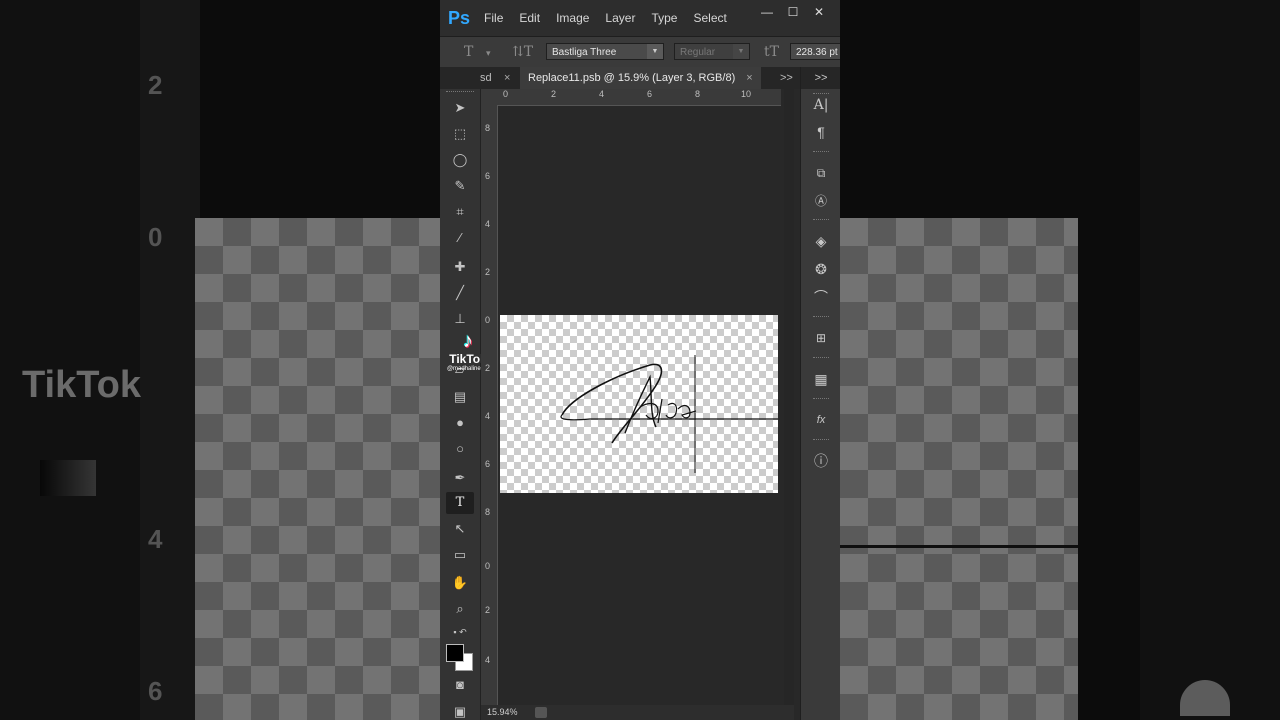 The width and height of the screenshot is (1280, 720). Describe the element at coordinates (155, 237) in the screenshot. I see `blurred-ruler-number: 0` at that location.